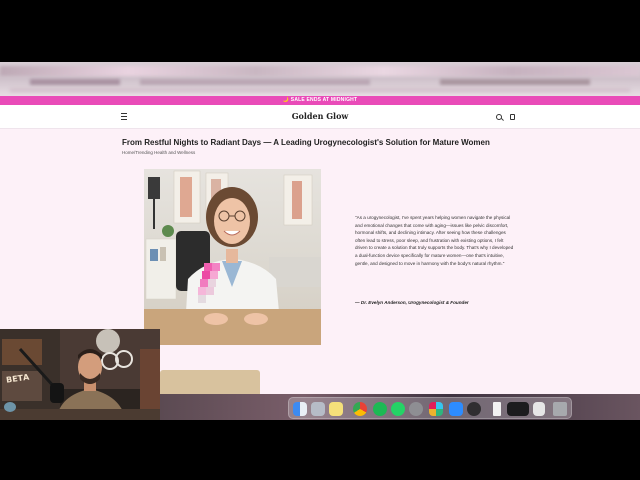 This screenshot has height=480, width=640. Describe the element at coordinates (380, 409) in the screenshot. I see `spotify-icon` at that location.